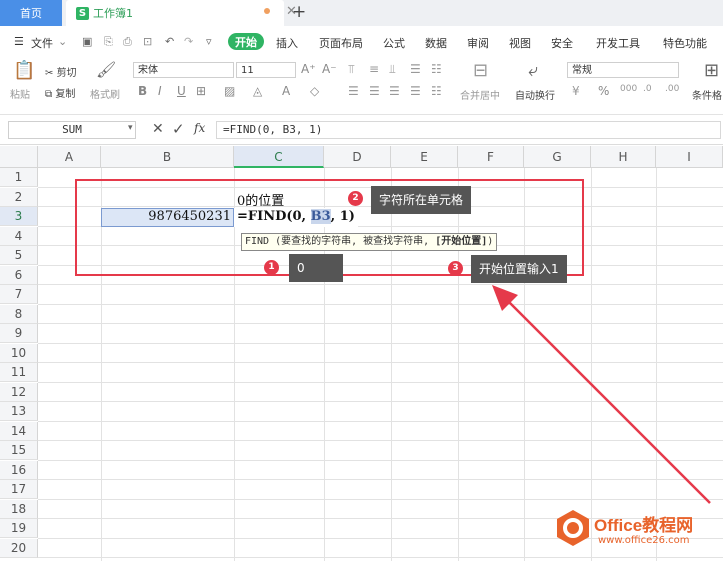  What do you see at coordinates (491, 157) in the screenshot?
I see `col-header-f: F` at bounding box center [491, 157].